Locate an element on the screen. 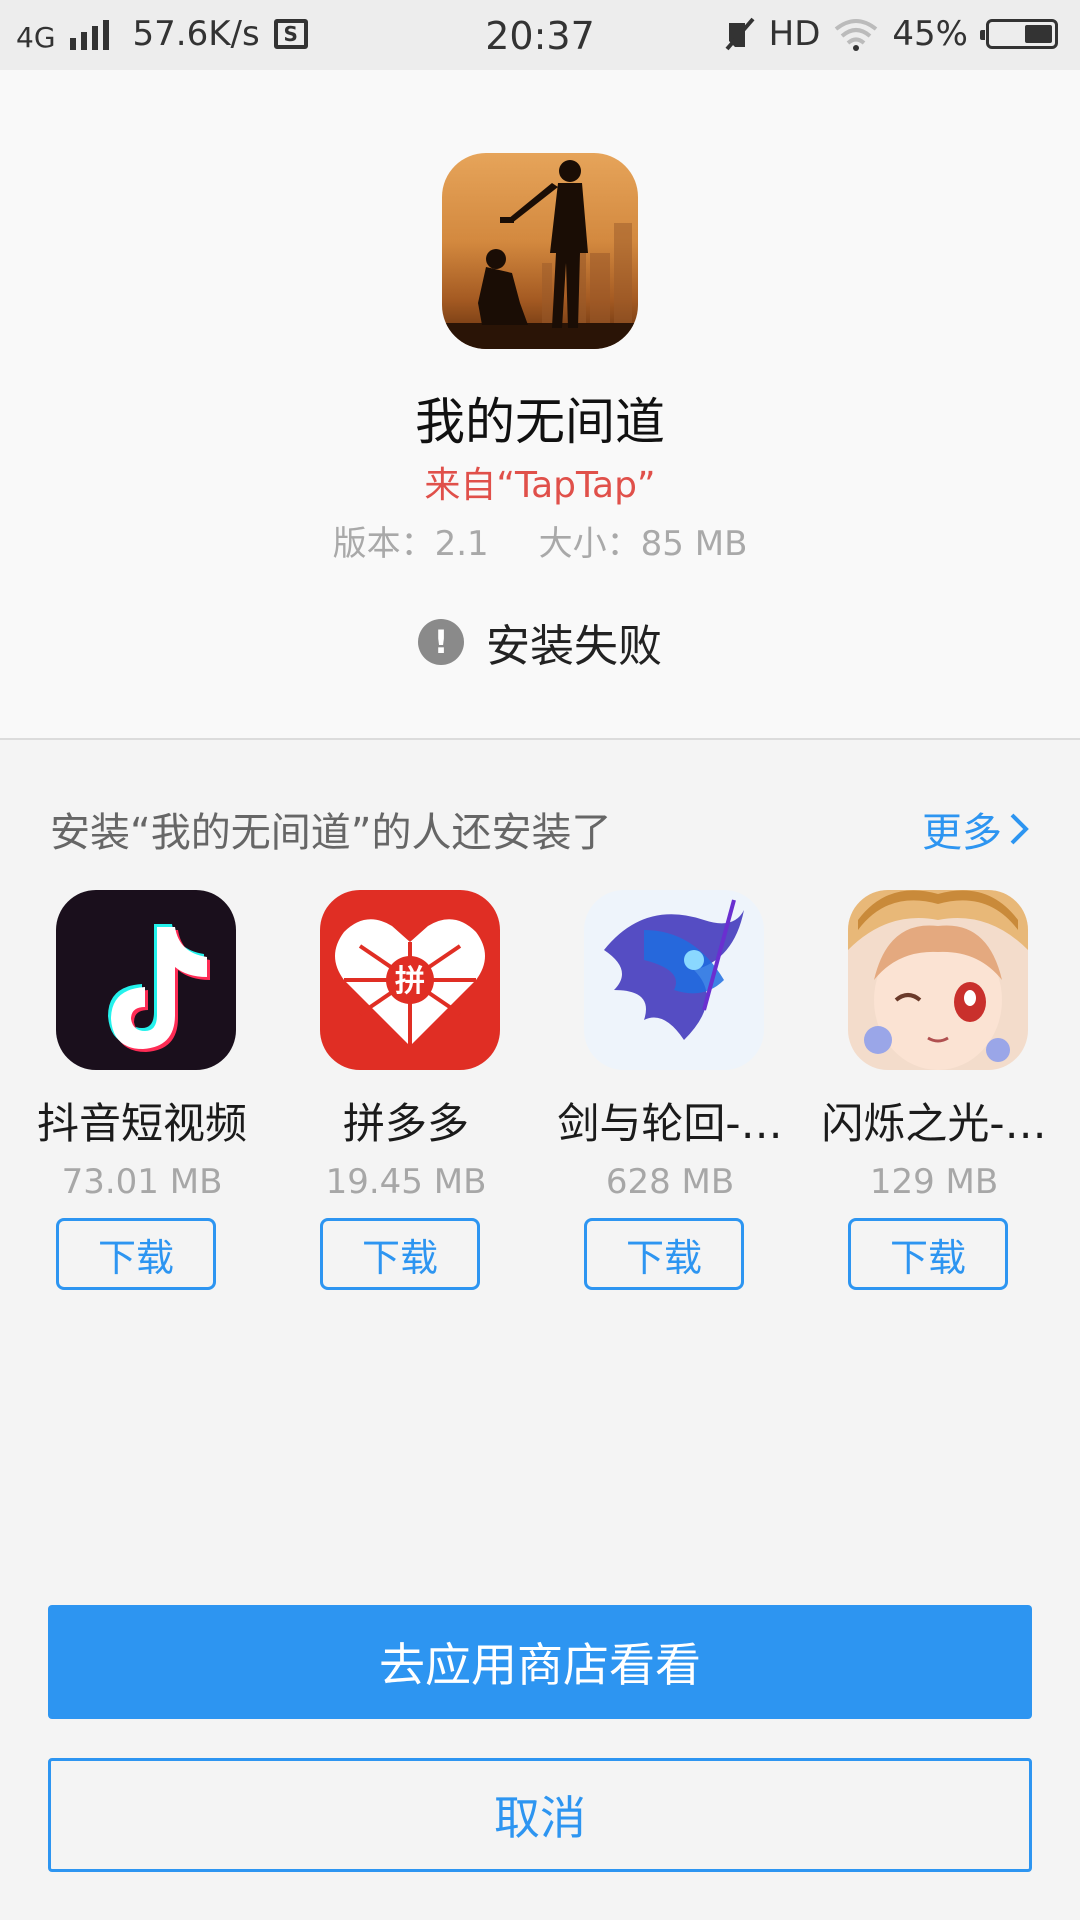  tiktok-icon is located at coordinates (146, 980).